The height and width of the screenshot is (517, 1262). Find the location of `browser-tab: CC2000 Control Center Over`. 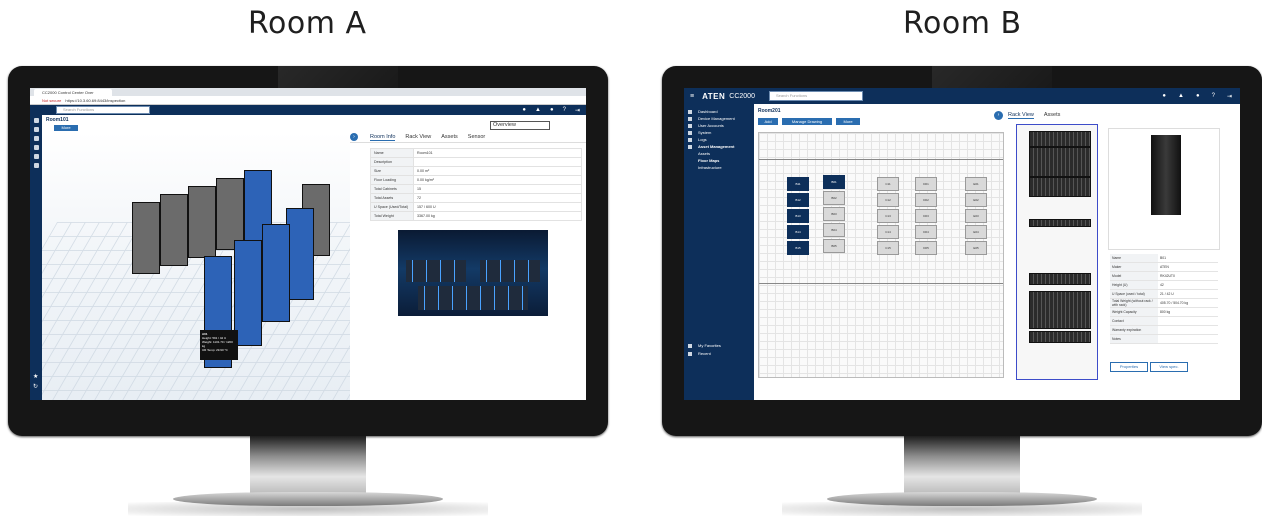

browser-tab: CC2000 Control Center Over is located at coordinates (73, 92).